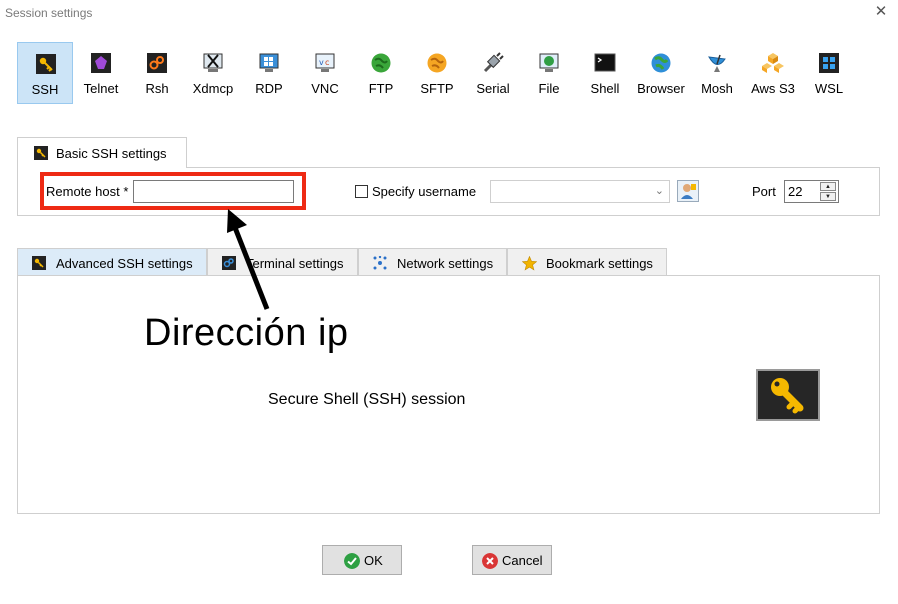 The image size is (898, 604). I want to click on session-type-xdmcp: Xdmcp, so click(213, 73).